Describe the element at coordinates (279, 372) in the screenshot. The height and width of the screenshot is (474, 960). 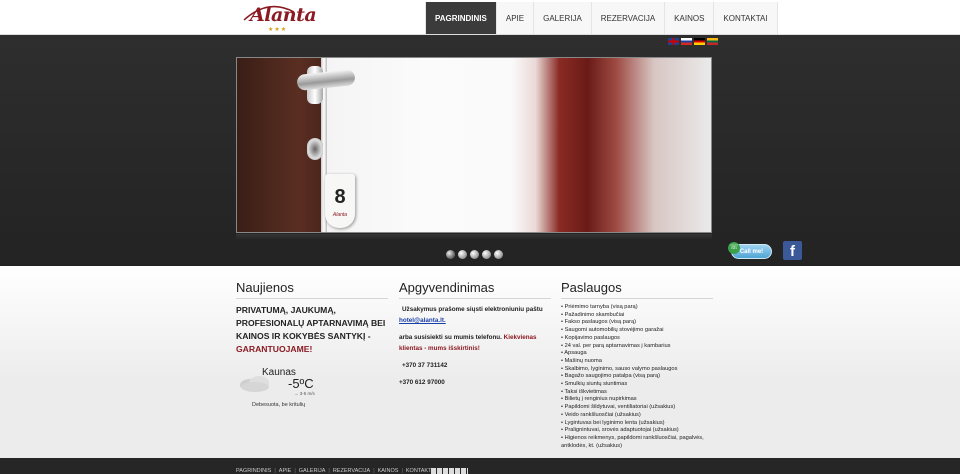
I see `weather-city: Kaunas` at that location.